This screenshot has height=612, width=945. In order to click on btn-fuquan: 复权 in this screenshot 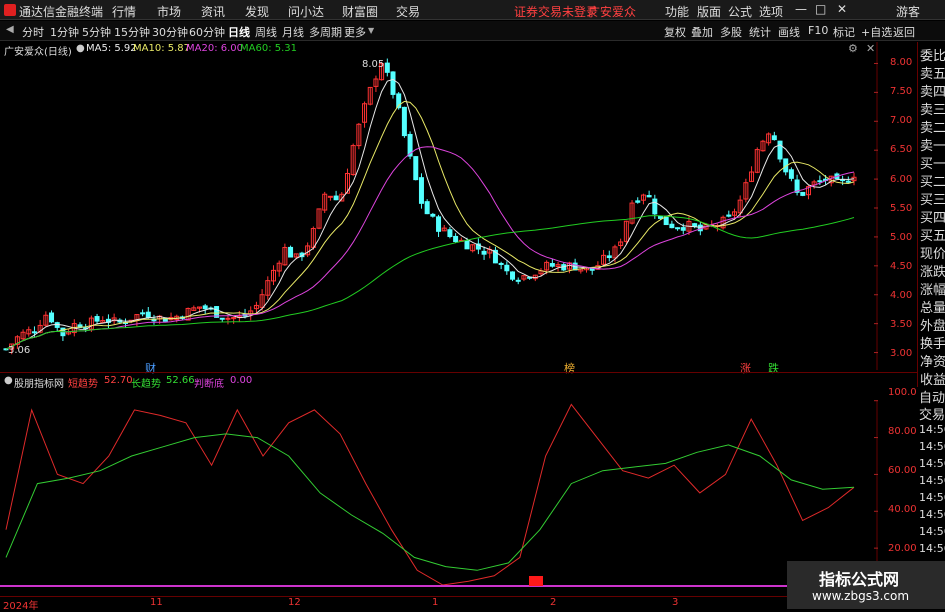, I will do `click(675, 32)`.